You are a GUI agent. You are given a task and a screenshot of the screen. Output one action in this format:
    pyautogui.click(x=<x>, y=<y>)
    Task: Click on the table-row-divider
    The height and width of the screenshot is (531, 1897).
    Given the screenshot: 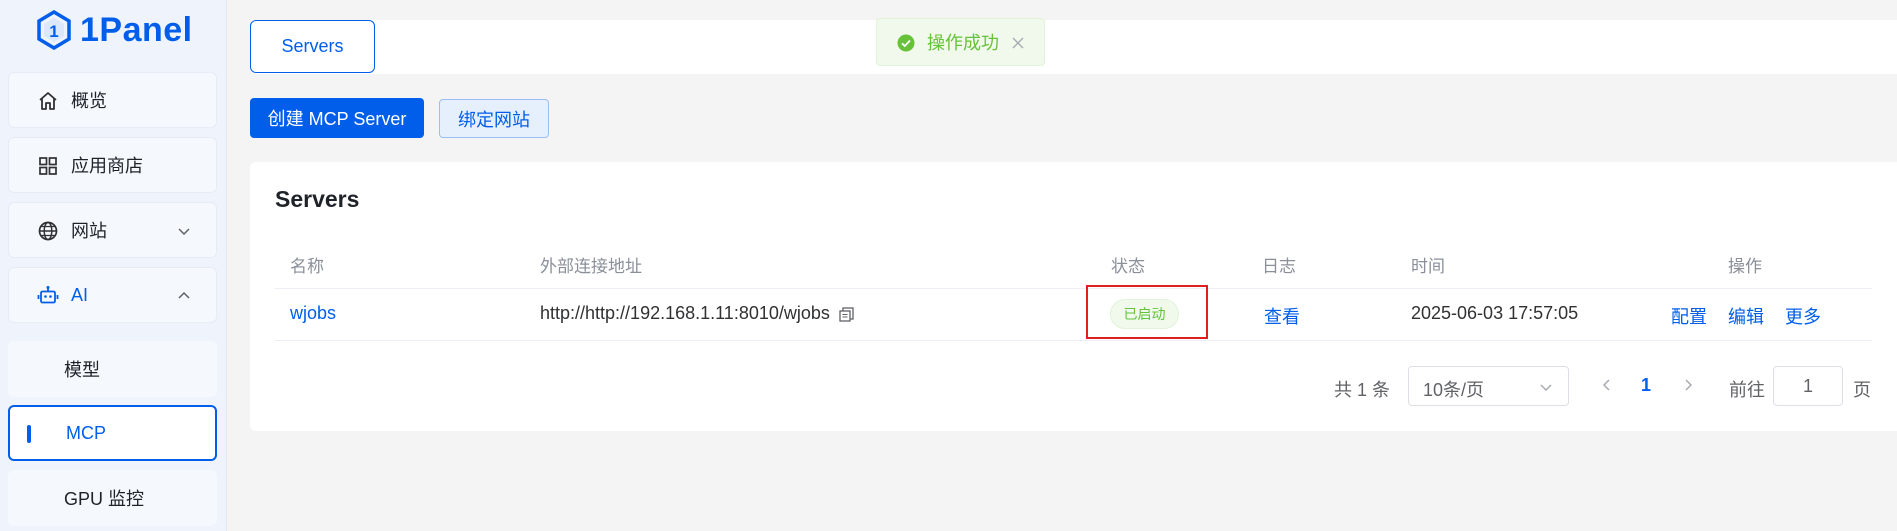 What is the action you would take?
    pyautogui.click(x=1073, y=340)
    